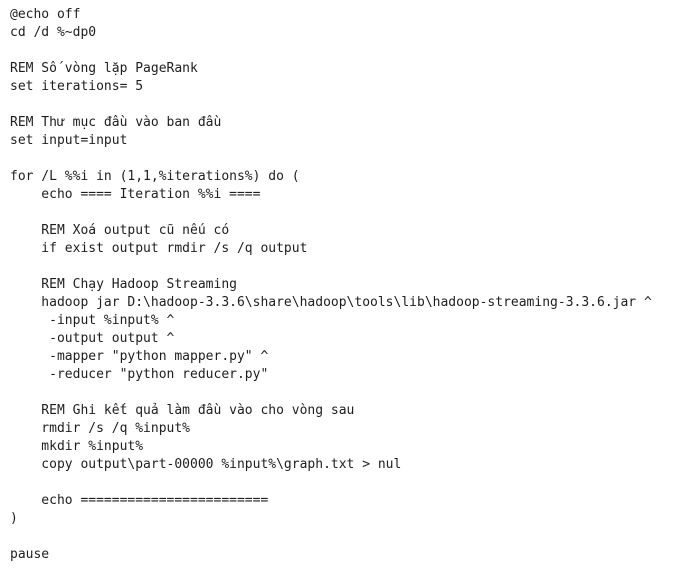 Image resolution: width=681 pixels, height=576 pixels. What do you see at coordinates (139, 500) in the screenshot?
I see `code-line-28: echo ========================` at bounding box center [139, 500].